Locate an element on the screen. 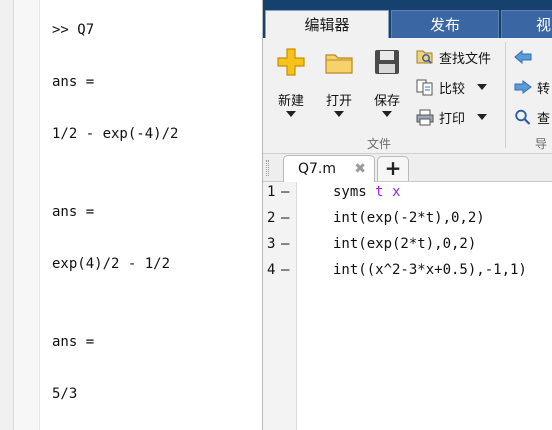 The height and width of the screenshot is (430, 552). code-line: 1 — syms t x is located at coordinates (407, 197).